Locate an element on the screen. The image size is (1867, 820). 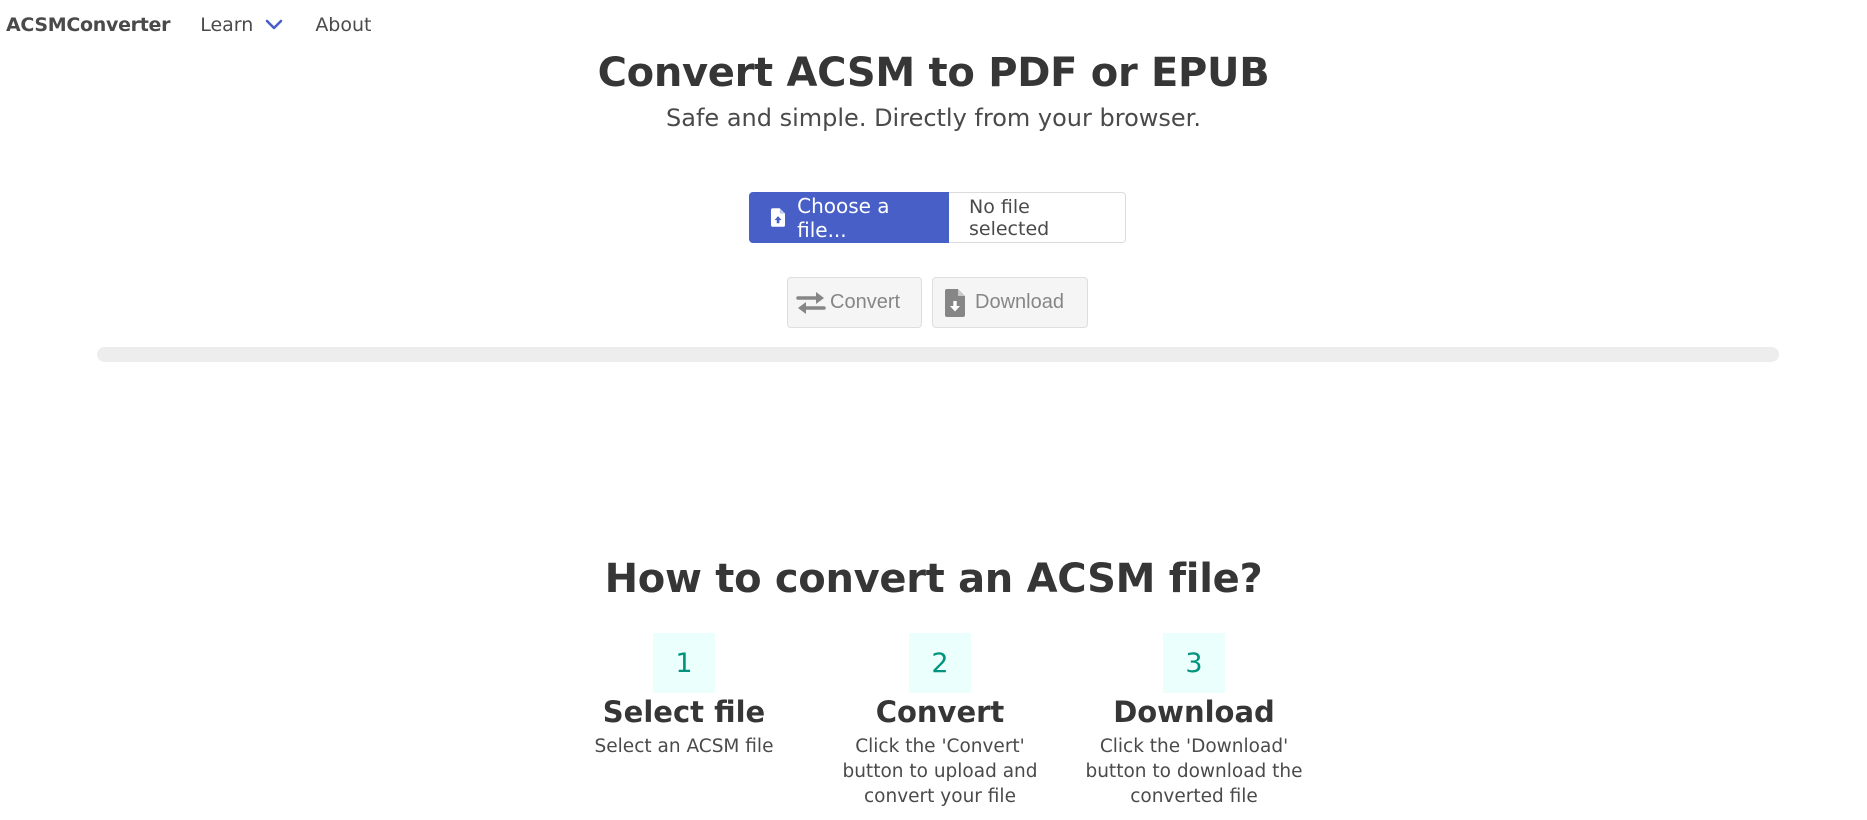
step-number-badge: 2 is located at coordinates (940, 663).